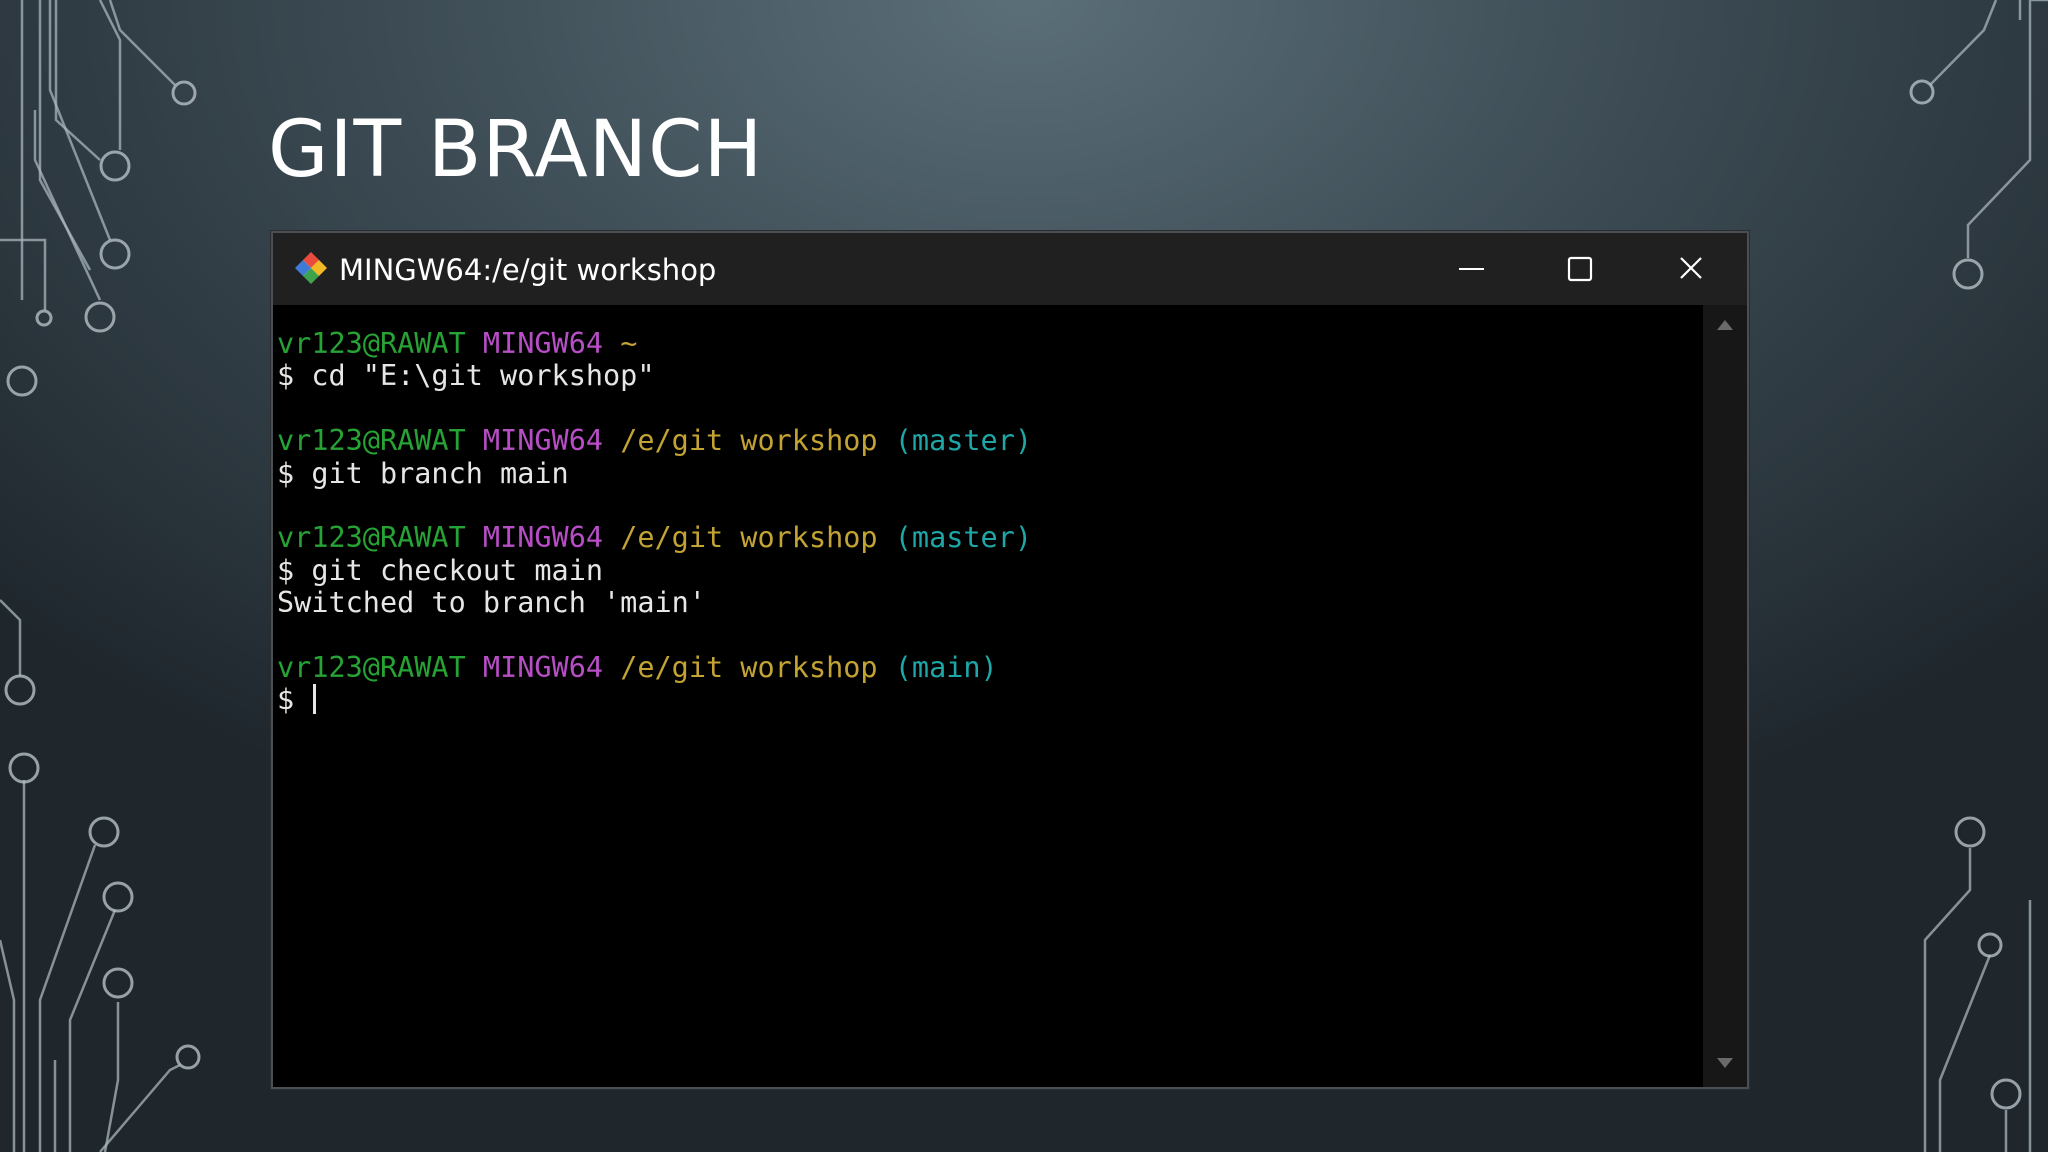 The image size is (2048, 1152). Describe the element at coordinates (466, 376) in the screenshot. I see `command-line: $ cd "E:\git workshop"` at that location.